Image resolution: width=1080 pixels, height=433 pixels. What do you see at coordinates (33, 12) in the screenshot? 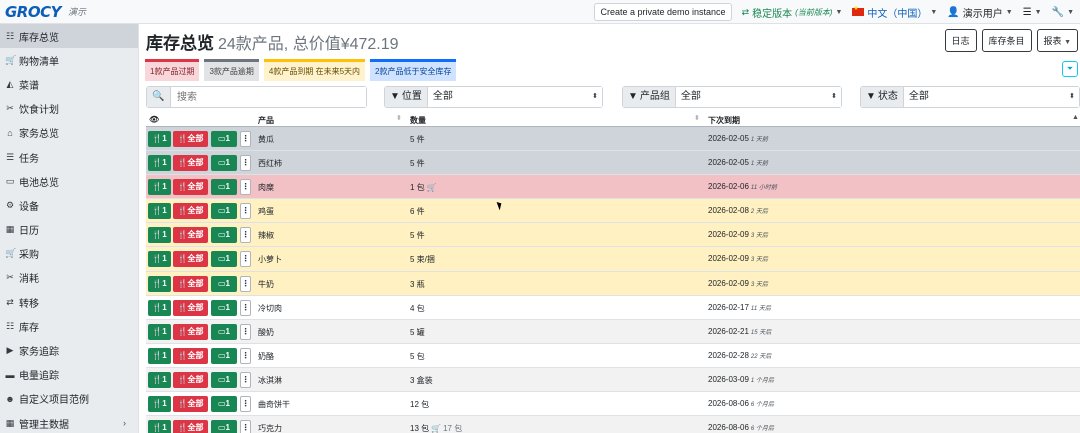
I see `brand-logo: GROCY` at bounding box center [33, 12].